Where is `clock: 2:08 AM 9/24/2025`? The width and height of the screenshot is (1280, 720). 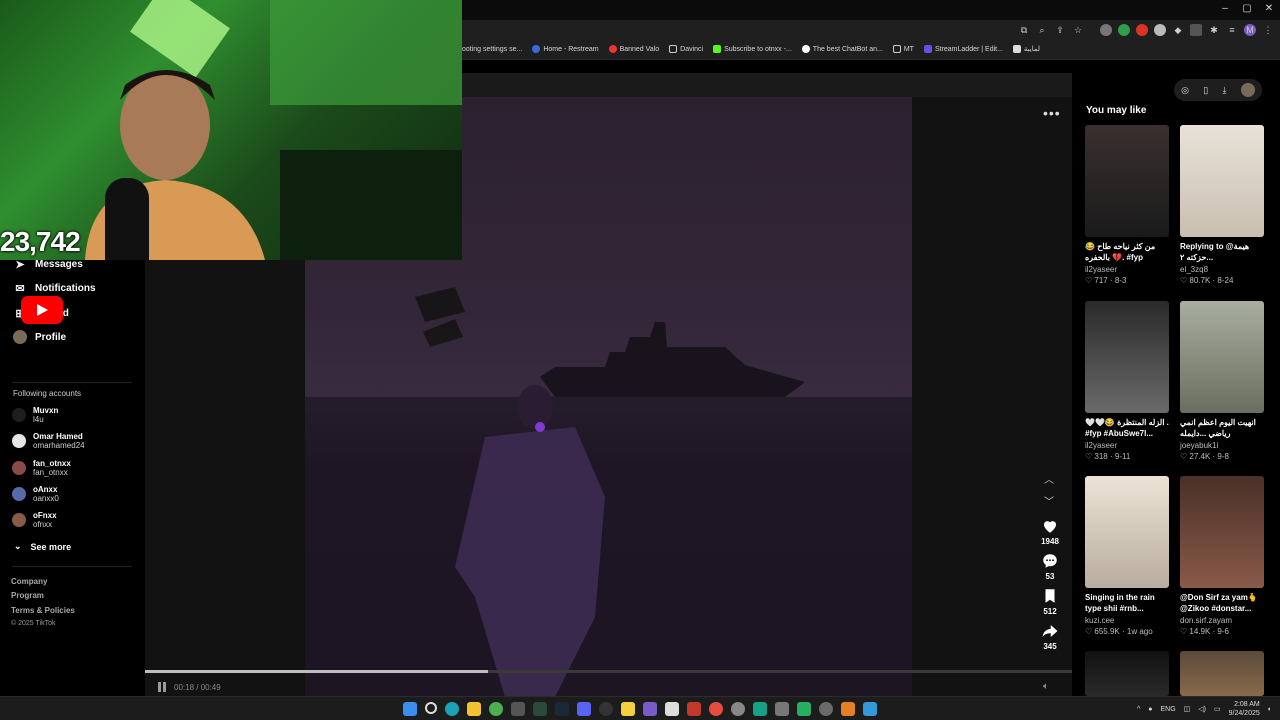
clock: 2:08 AM 9/24/2025 is located at coordinates (1244, 709).